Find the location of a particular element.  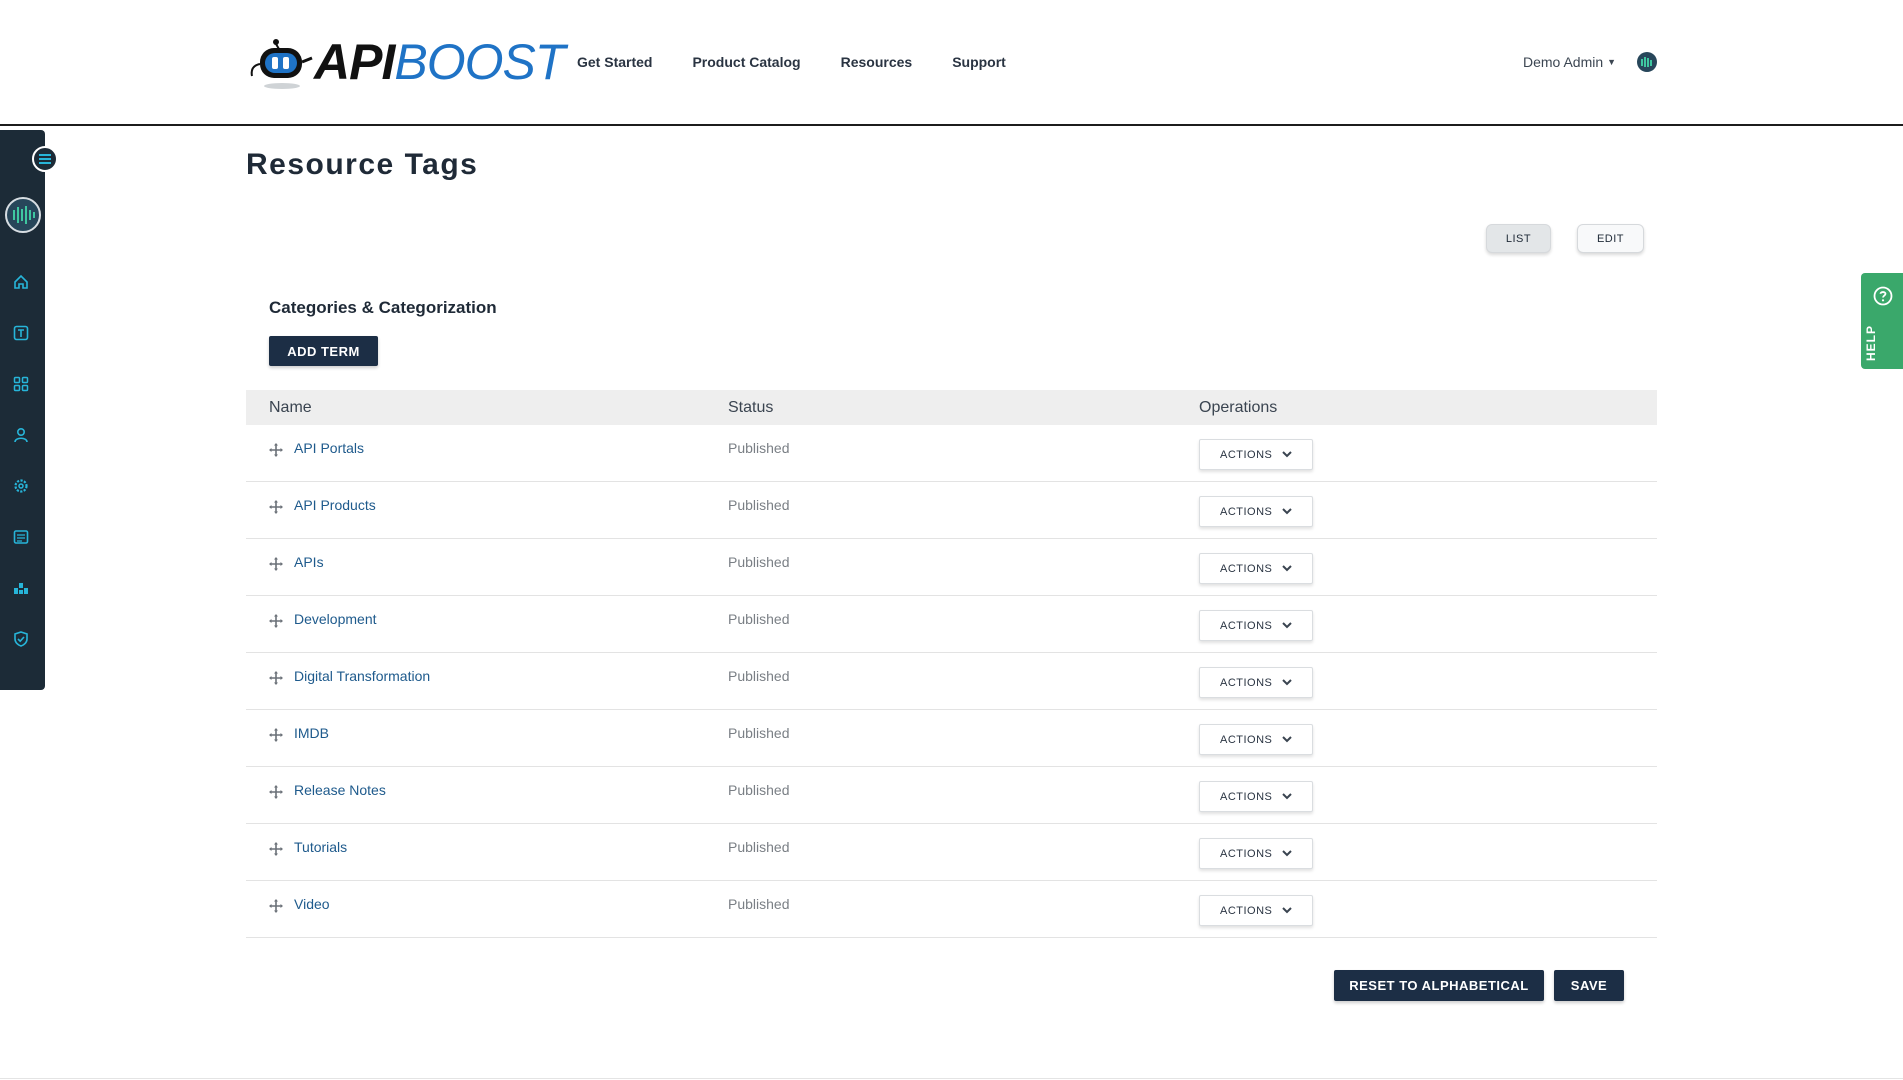

home-icon is located at coordinates (21, 282).